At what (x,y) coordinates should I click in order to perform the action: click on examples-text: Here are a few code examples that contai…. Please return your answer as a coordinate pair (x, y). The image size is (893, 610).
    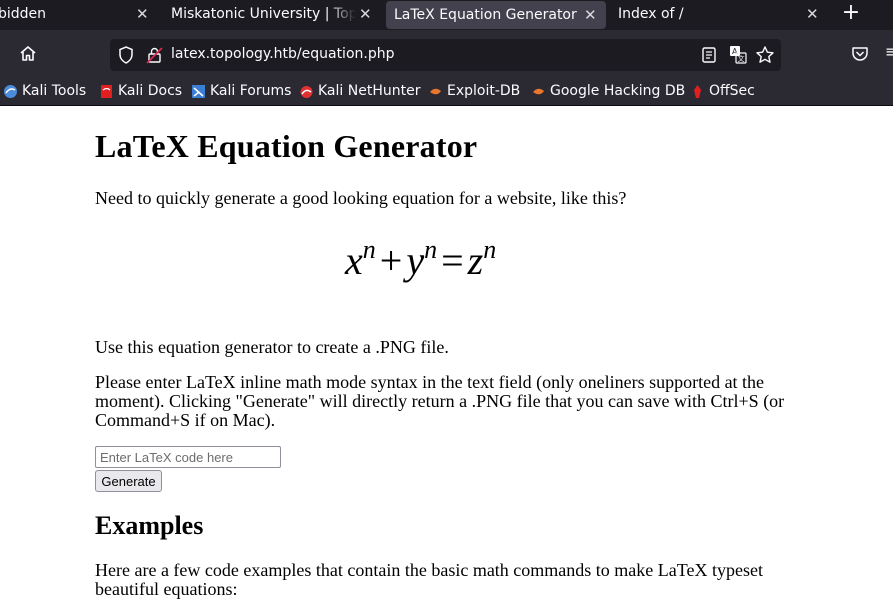
    Looking at the image, I should click on (429, 579).